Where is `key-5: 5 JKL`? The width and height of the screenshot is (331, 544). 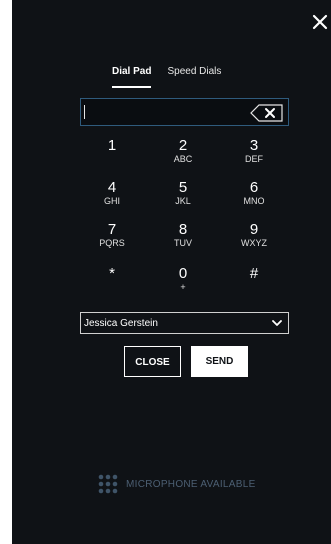
key-5: 5 JKL is located at coordinates (183, 198).